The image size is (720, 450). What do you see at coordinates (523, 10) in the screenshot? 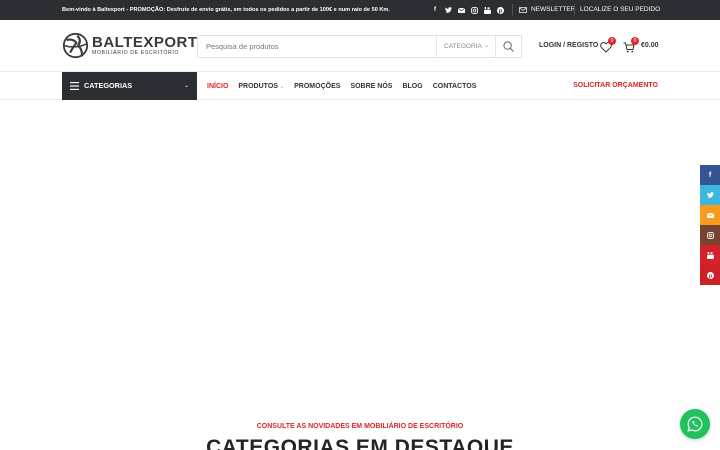
I see `envelope-icon` at bounding box center [523, 10].